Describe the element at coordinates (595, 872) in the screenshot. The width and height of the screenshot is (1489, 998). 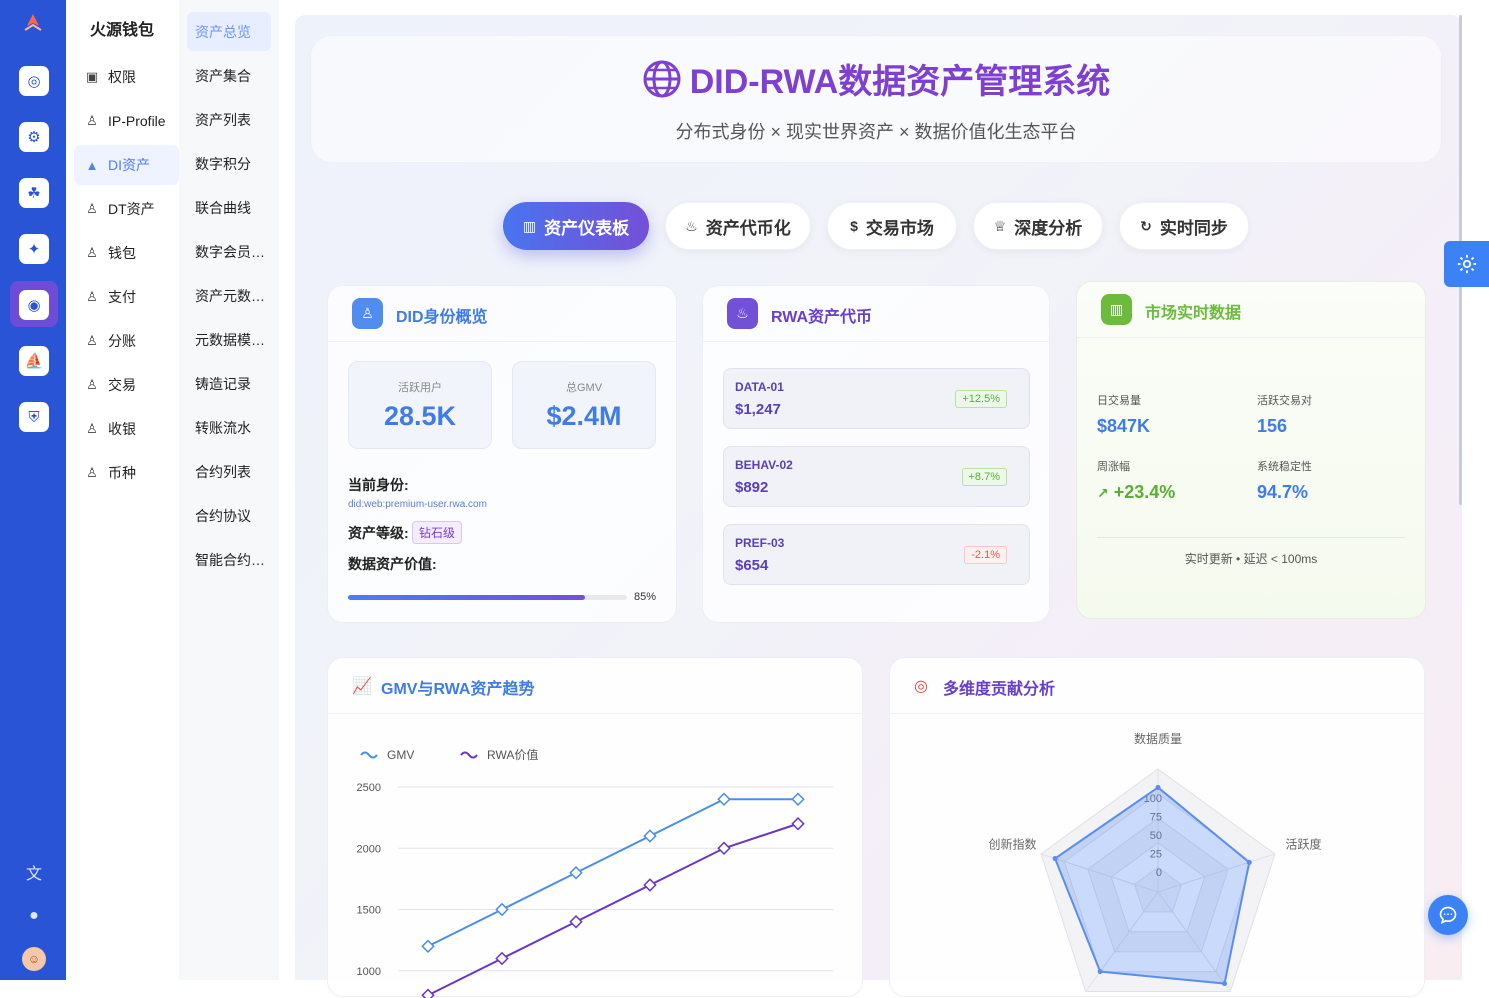
I see `trend-line-chart: 2500200015001000500GMVRWA价值` at that location.